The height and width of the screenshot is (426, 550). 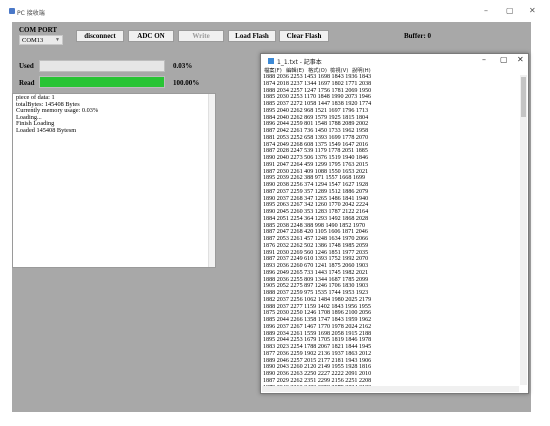 What do you see at coordinates (151, 36) in the screenshot?
I see `adc-on-button: ADC ON` at bounding box center [151, 36].